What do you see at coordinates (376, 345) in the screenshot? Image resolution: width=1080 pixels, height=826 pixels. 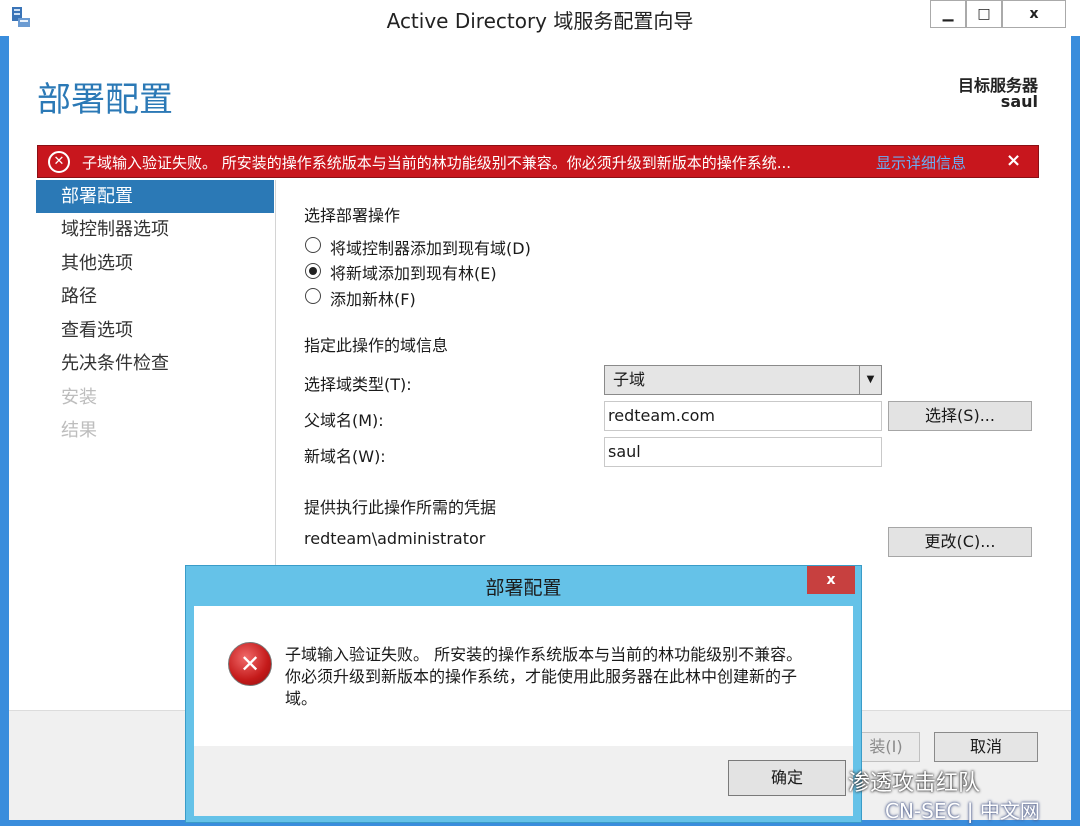 I see `domain-info-heading: 指定此操作的域信息` at bounding box center [376, 345].